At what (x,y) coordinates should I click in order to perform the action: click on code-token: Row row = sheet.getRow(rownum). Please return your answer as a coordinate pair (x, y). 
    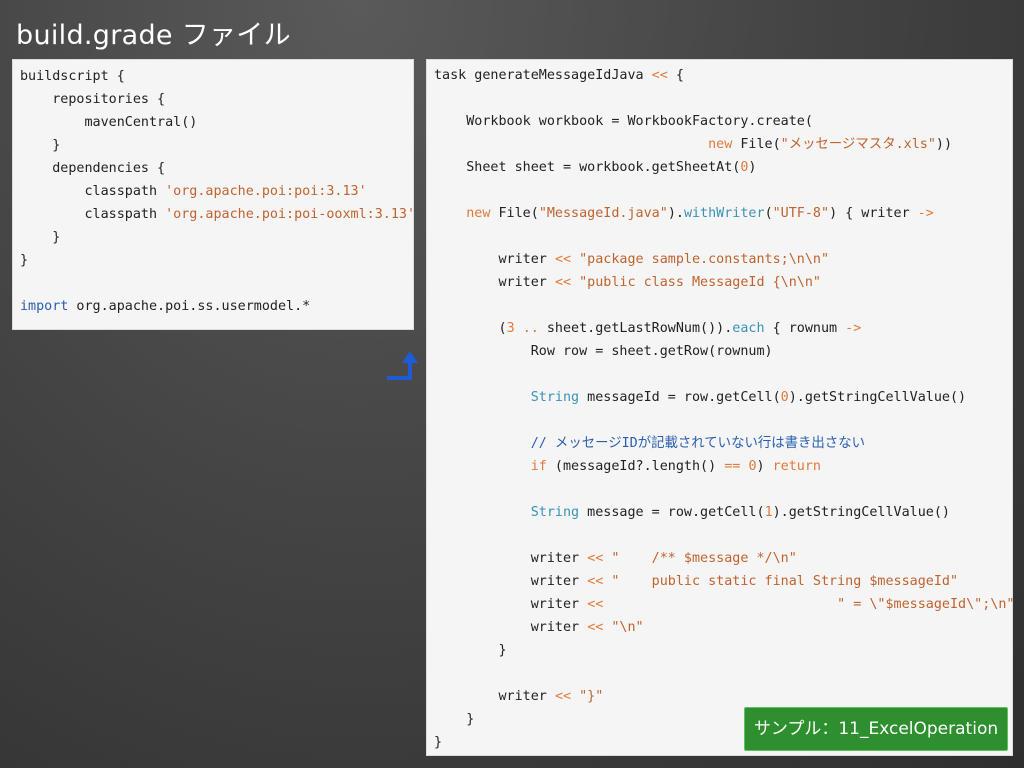
    Looking at the image, I should click on (603, 351).